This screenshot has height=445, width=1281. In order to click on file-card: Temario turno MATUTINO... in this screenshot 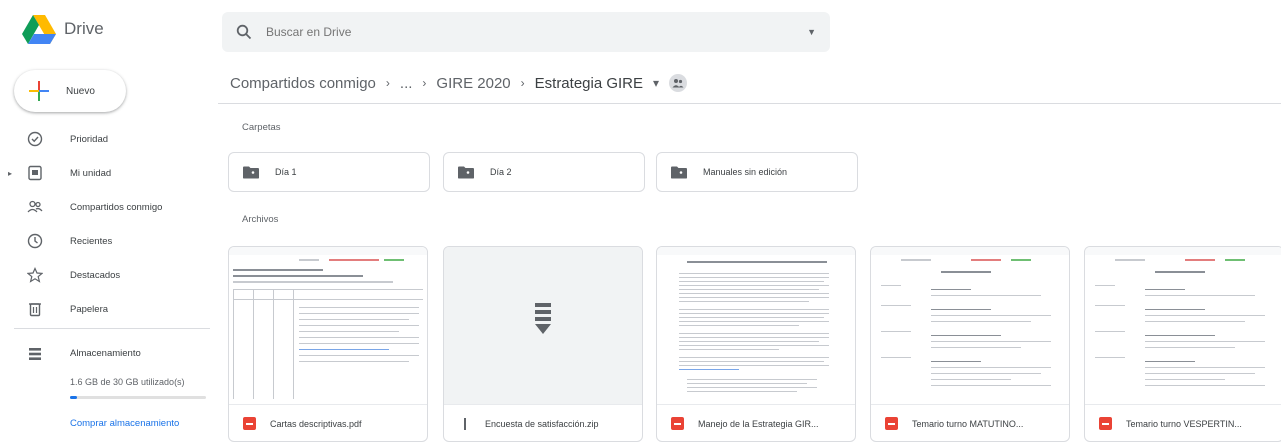, I will do `click(970, 344)`.